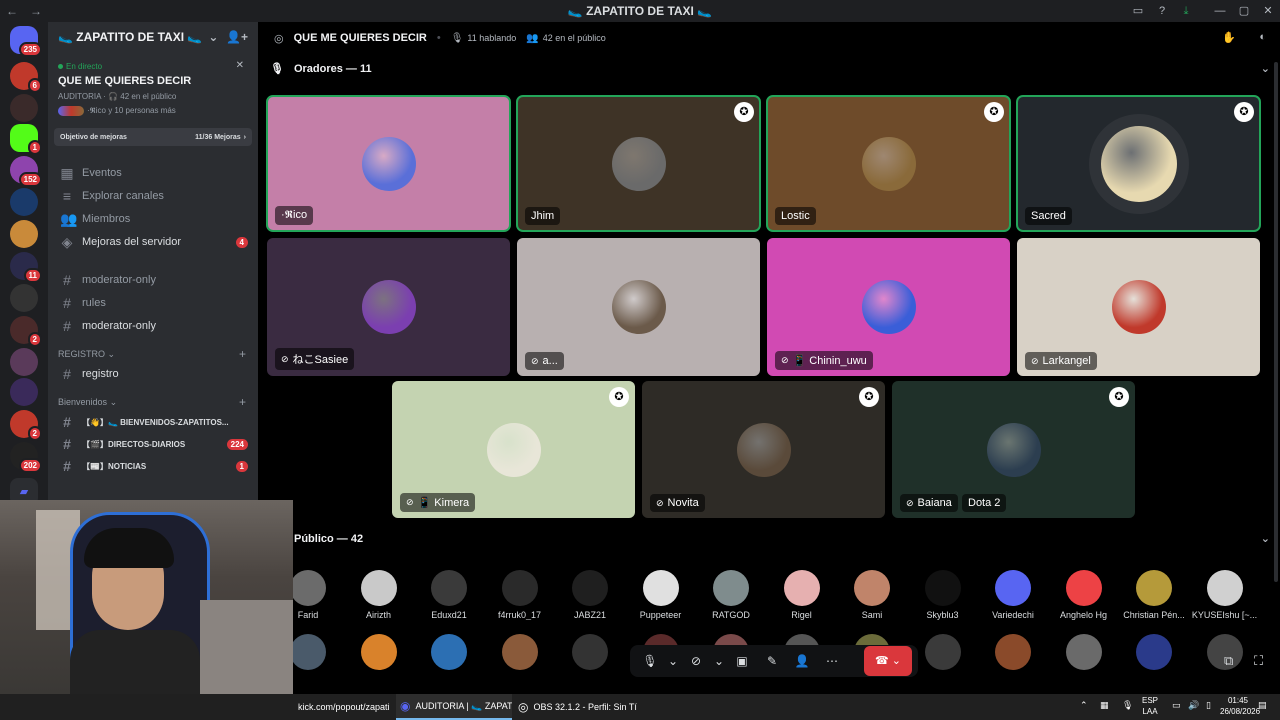 Image resolution: width=1280 pixels, height=720 pixels. What do you see at coordinates (153, 374) in the screenshot?
I see `channel-registro: # registro` at bounding box center [153, 374].